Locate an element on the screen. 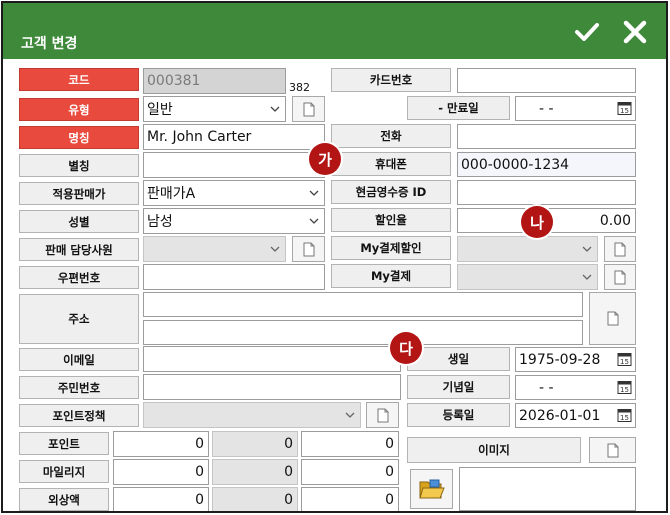 The image size is (670, 515). receivable-value-1: 0 is located at coordinates (161, 499).